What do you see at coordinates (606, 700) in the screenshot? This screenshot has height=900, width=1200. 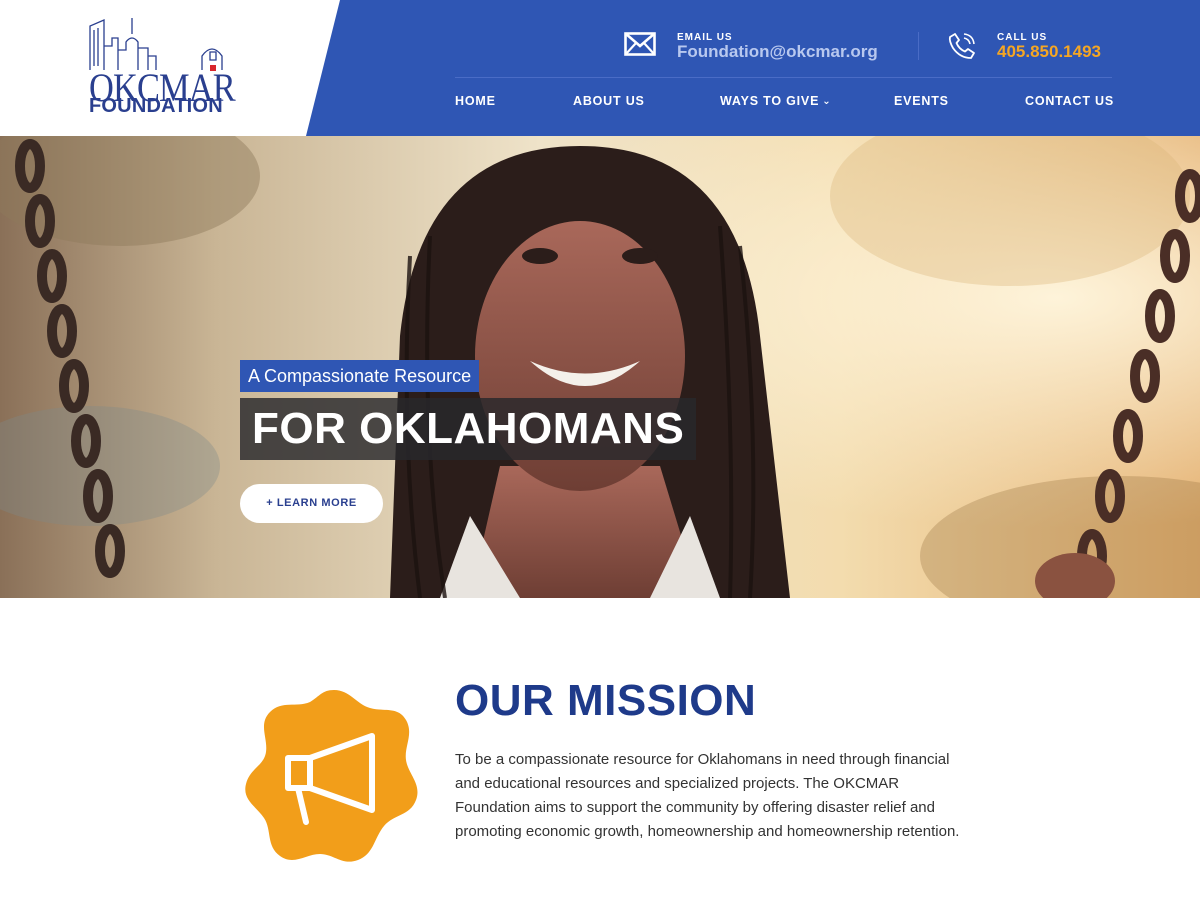 I see `mission-title: OUR MISSION` at bounding box center [606, 700].